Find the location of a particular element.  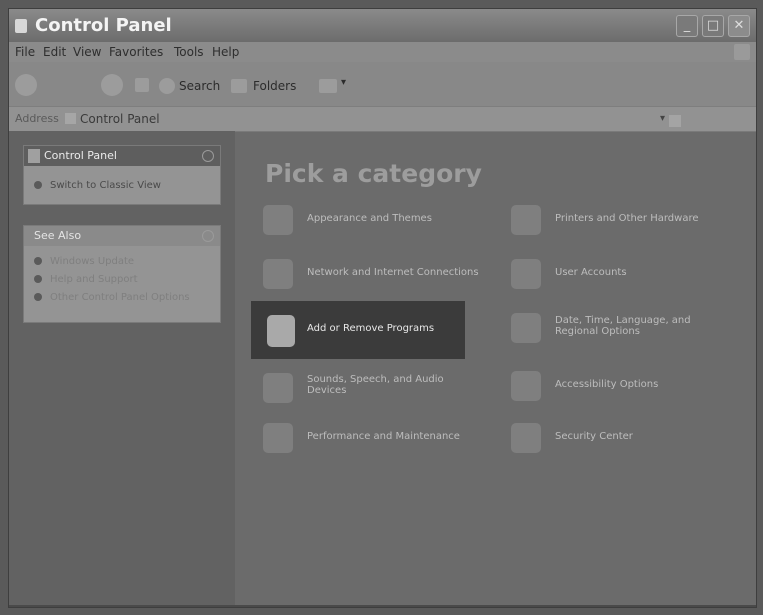

title-bar: Control Panel _ □ ✕ is located at coordinates (382, 25).